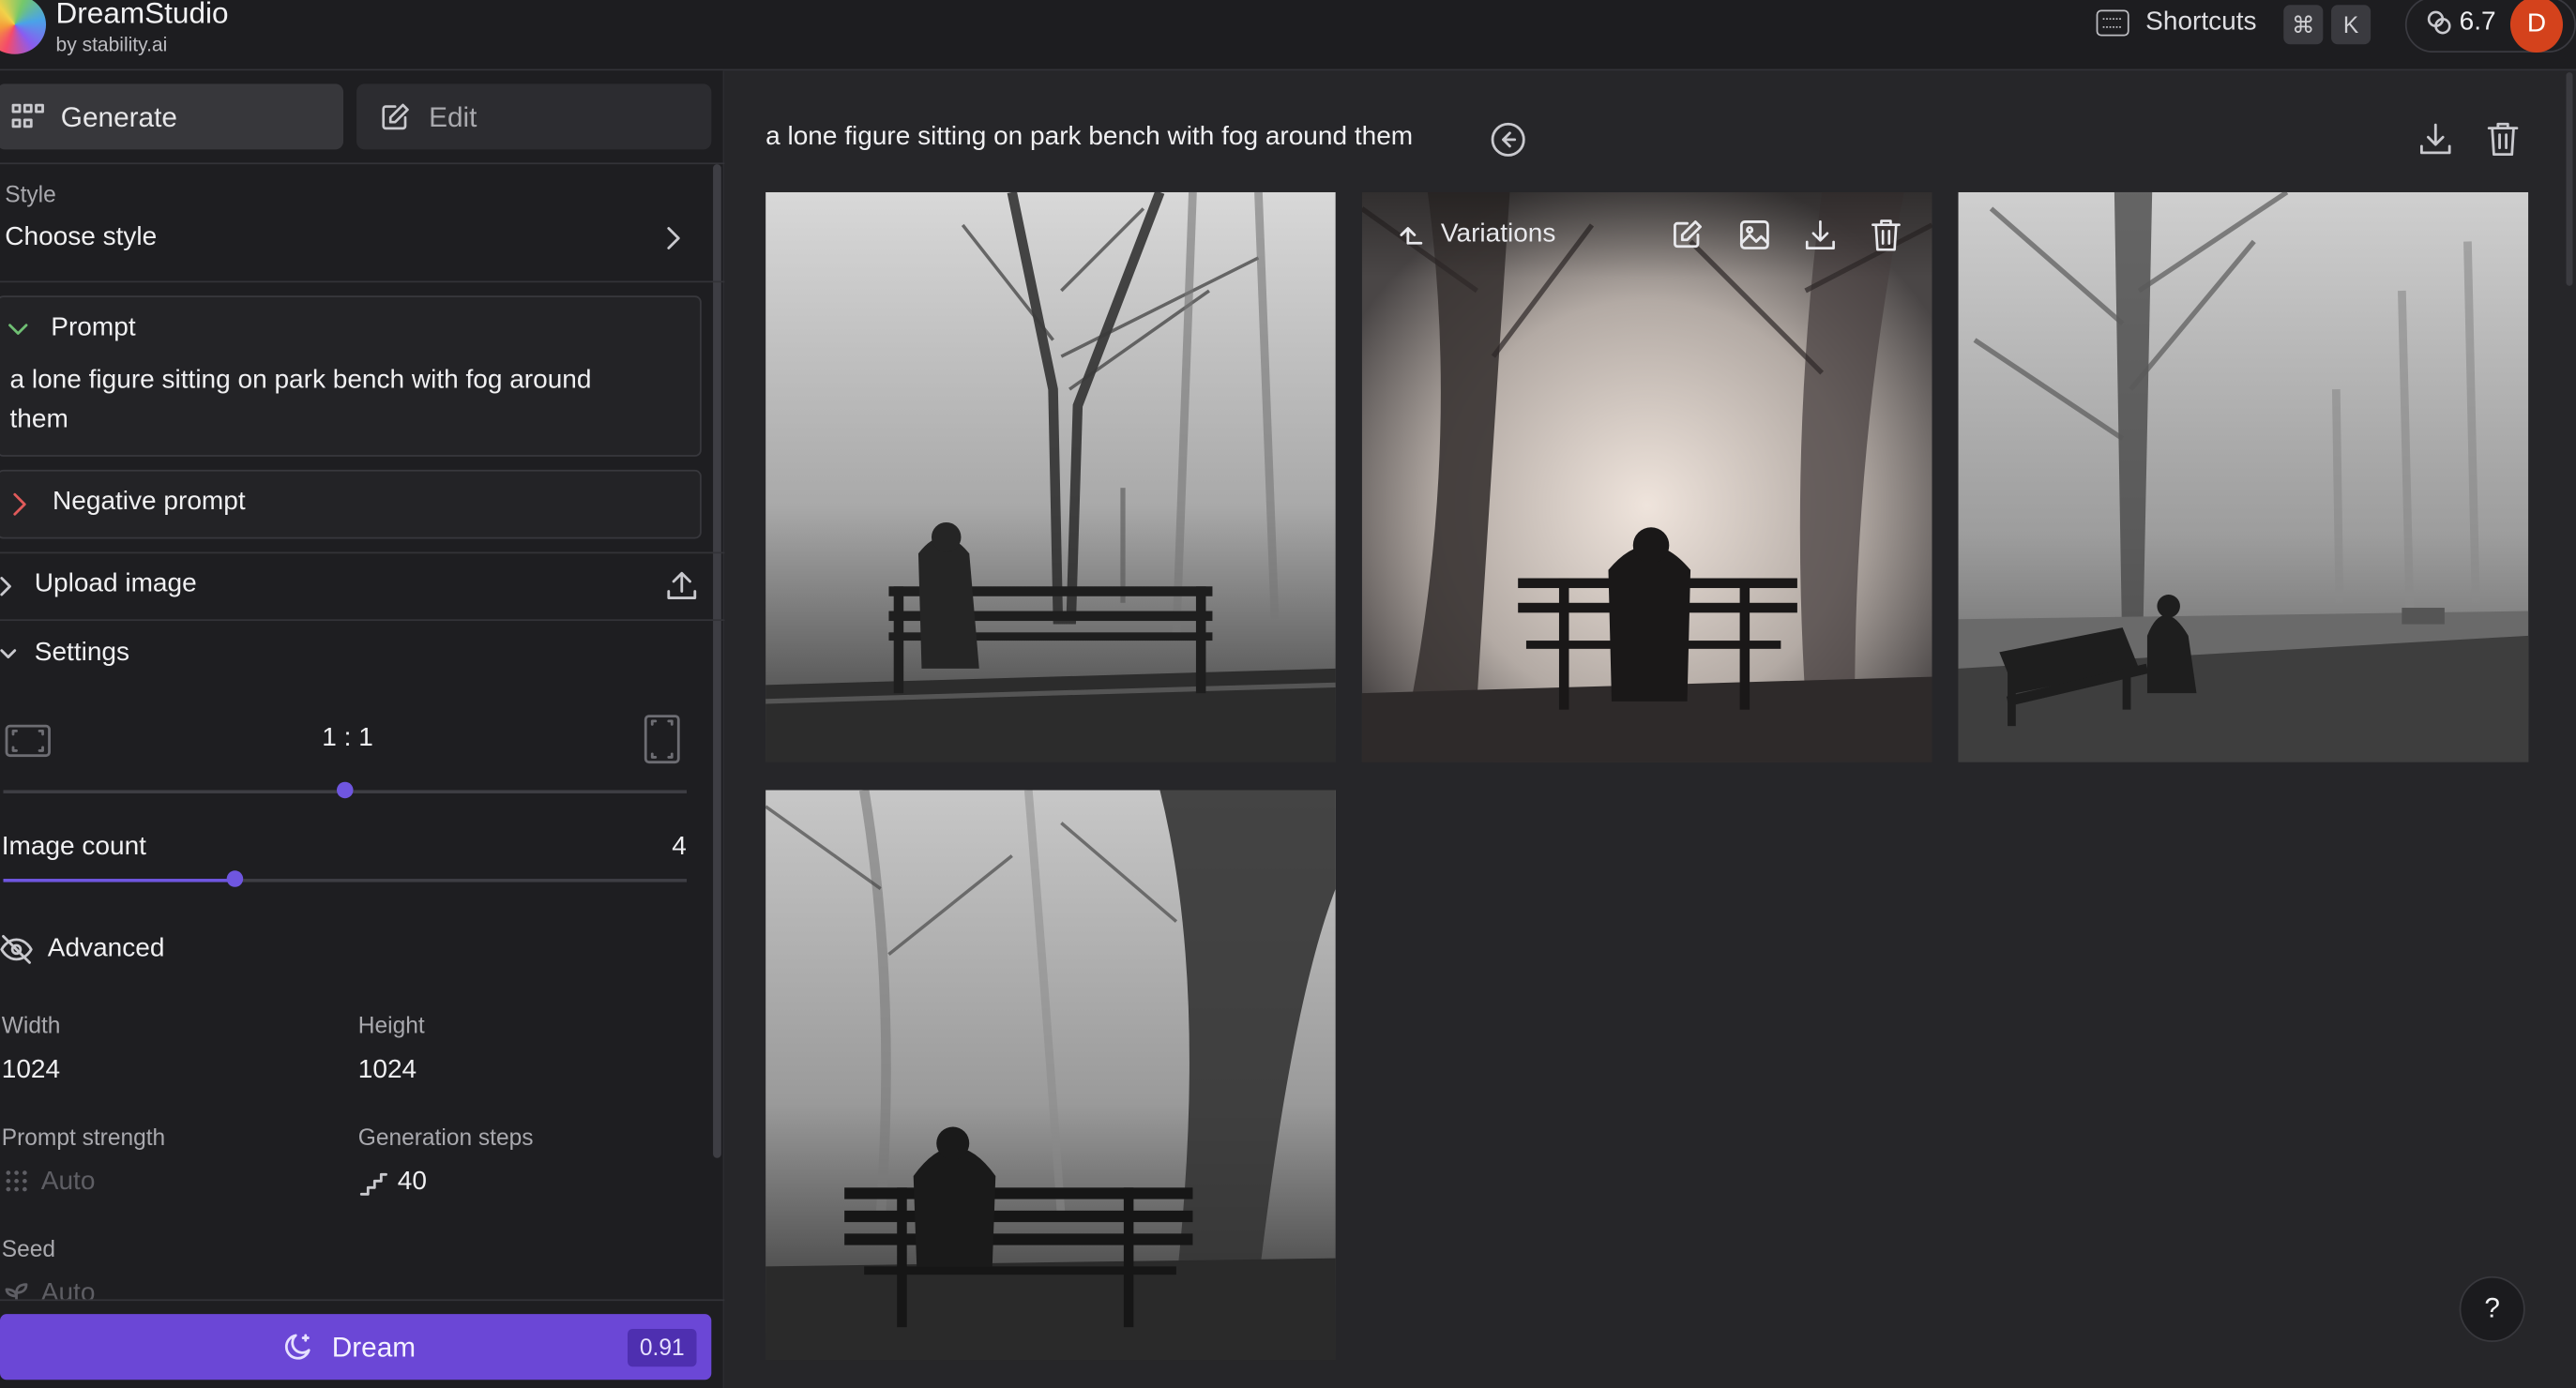  What do you see at coordinates (142, 15) in the screenshot?
I see `app-name: DreamStudio` at bounding box center [142, 15].